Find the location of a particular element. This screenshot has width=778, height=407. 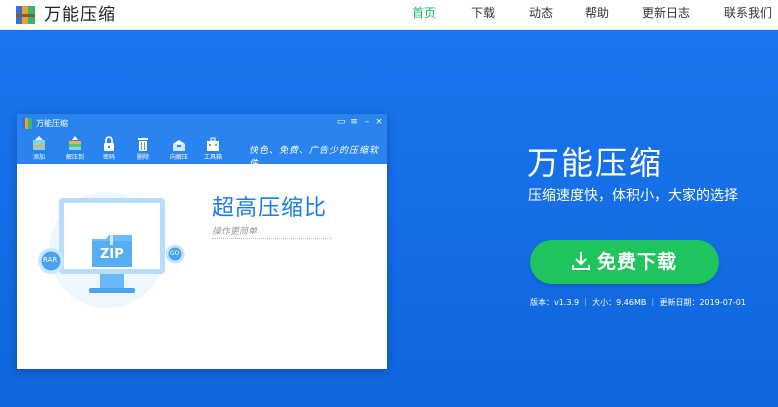

free-download-button: 免费下载 is located at coordinates (624, 262).